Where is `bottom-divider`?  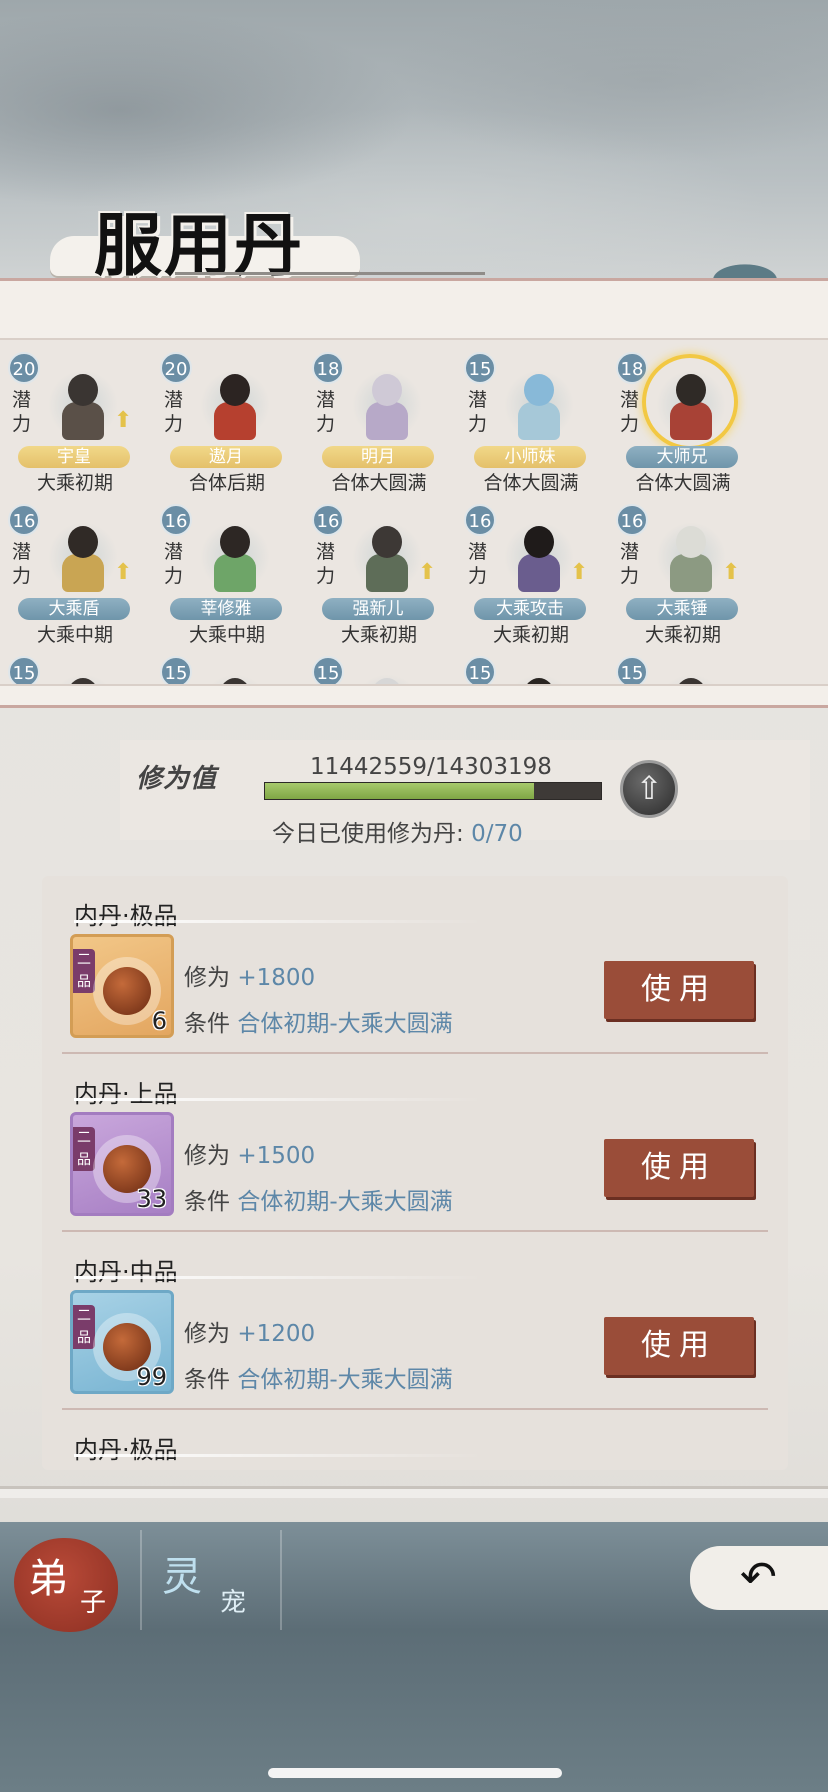 bottom-divider is located at coordinates (414, 1492).